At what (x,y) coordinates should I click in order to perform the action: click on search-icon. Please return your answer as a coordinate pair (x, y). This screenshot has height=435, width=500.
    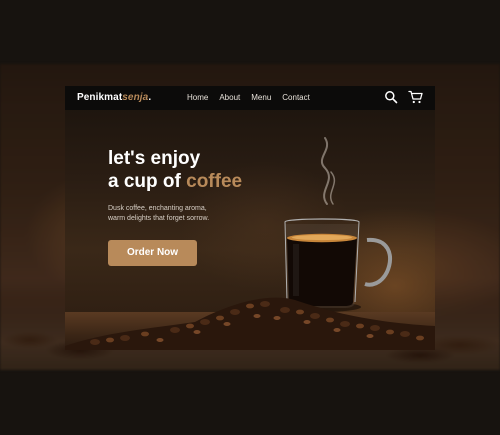
    Looking at the image, I should click on (391, 97).